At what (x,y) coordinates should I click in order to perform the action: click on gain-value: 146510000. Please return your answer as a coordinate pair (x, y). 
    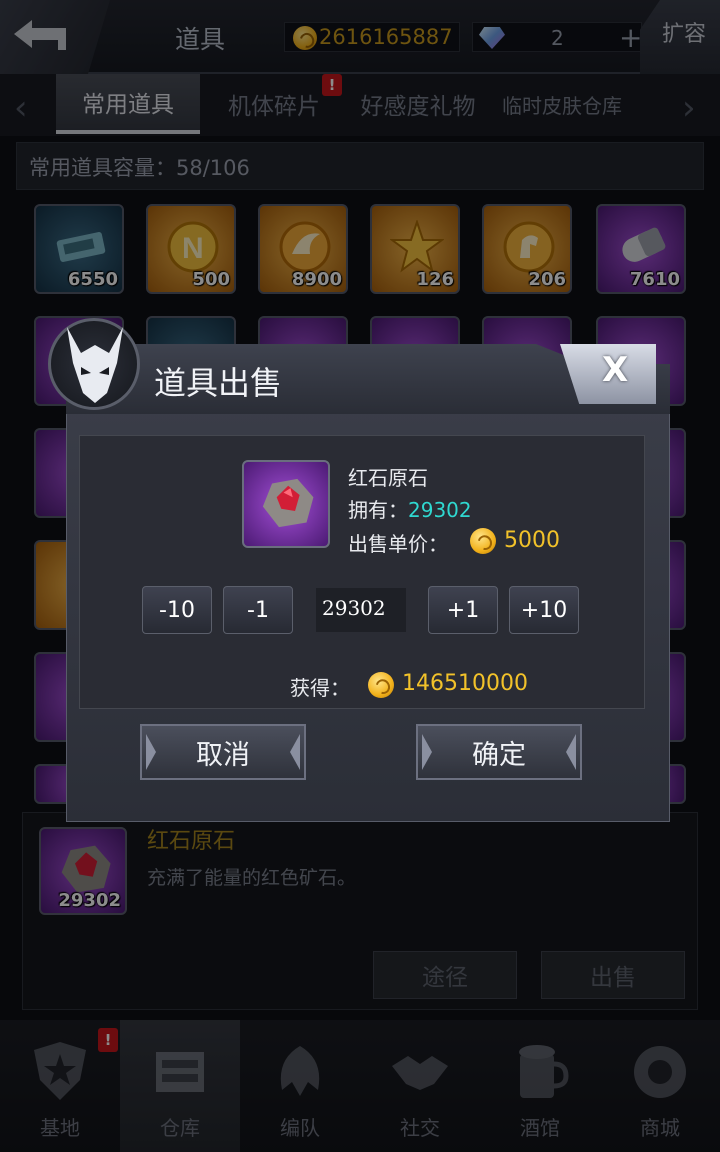
    Looking at the image, I should click on (465, 683).